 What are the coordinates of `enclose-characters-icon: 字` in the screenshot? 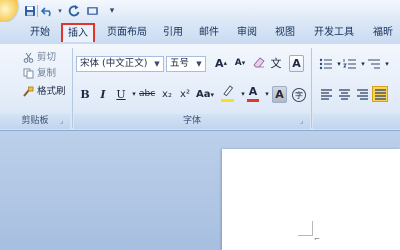 It's located at (299, 95).